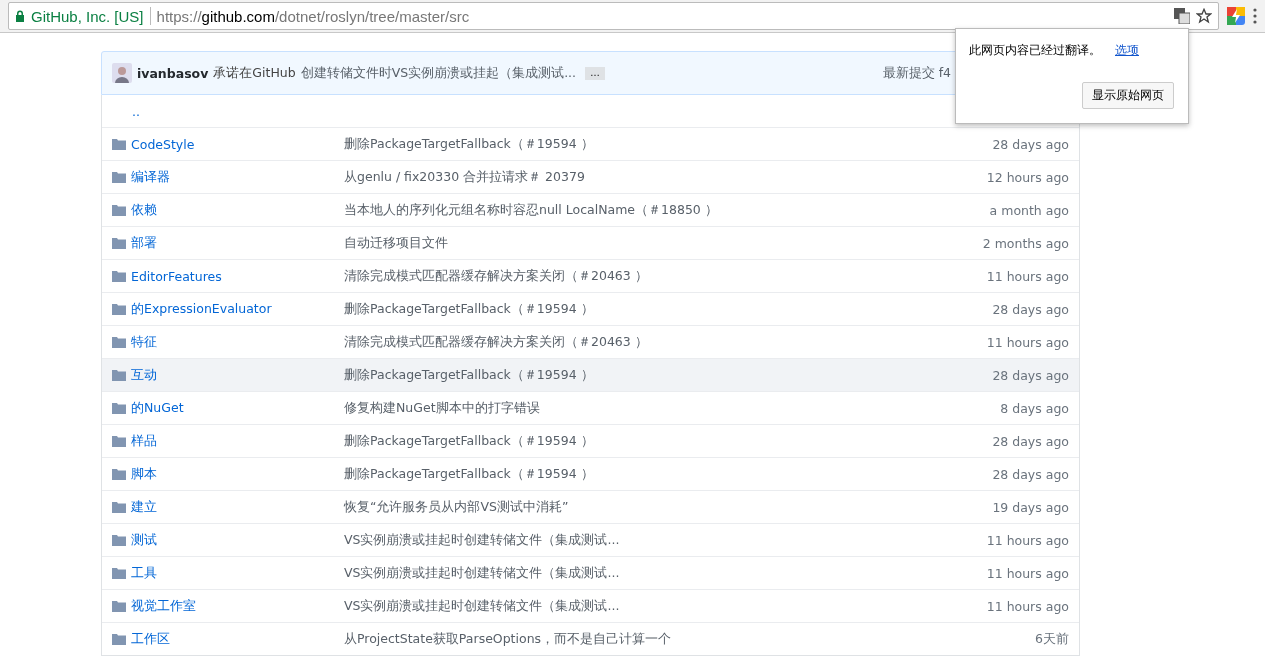 This screenshot has height=660, width=1265. I want to click on folder-link: 工具, so click(144, 573).